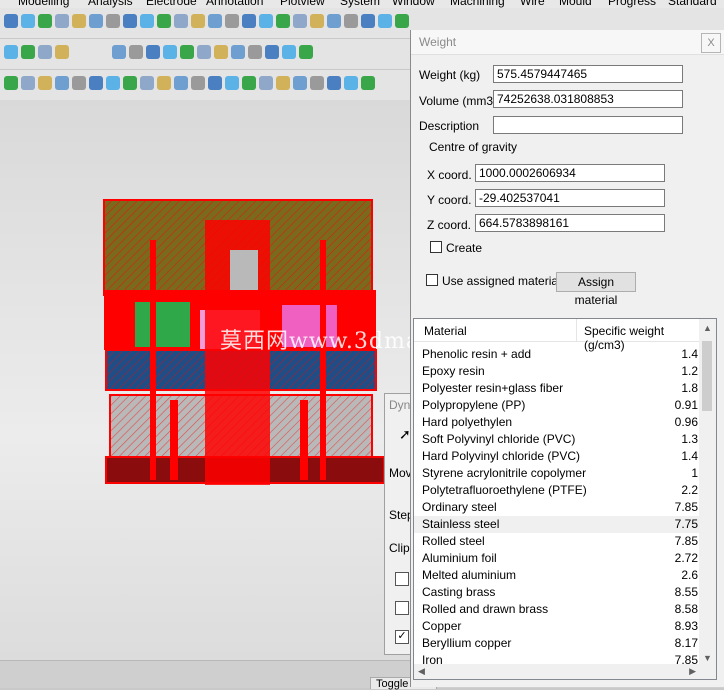 Image resolution: width=724 pixels, height=690 pixels. What do you see at coordinates (632, 4) in the screenshot?
I see `menu-item-progress: Progress` at bounding box center [632, 4].